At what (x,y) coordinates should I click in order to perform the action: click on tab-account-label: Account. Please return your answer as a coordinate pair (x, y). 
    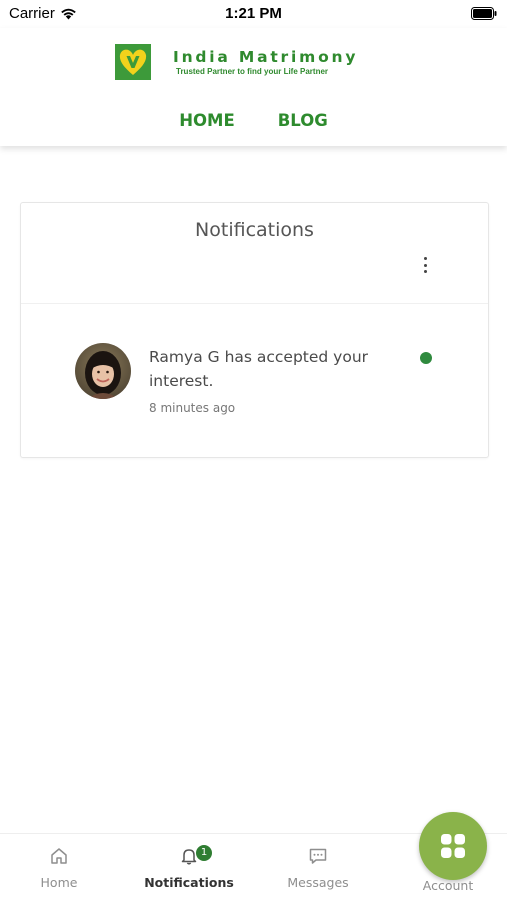
    Looking at the image, I should click on (448, 885).